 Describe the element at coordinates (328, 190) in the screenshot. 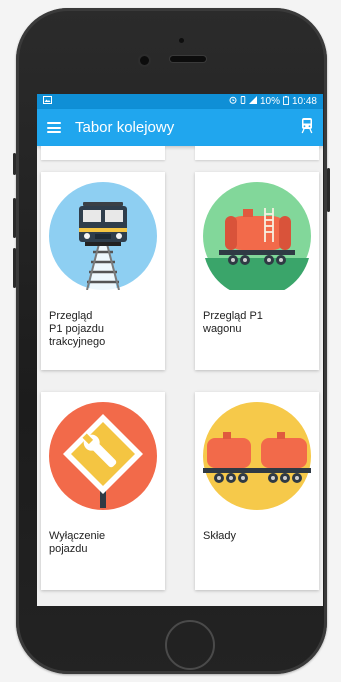

I see `power-button` at that location.